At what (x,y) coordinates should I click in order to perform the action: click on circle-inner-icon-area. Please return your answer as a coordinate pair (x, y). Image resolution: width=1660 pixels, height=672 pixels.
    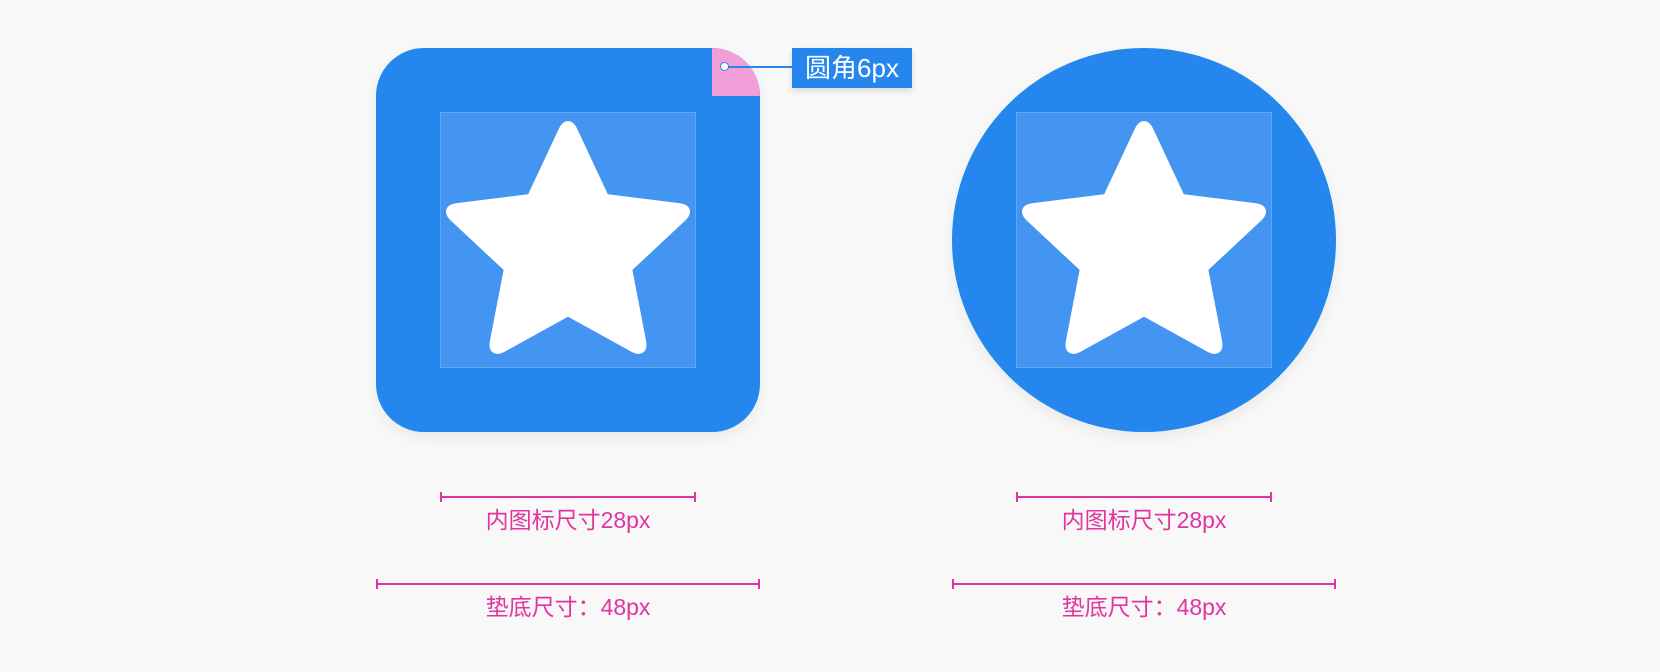
    Looking at the image, I should click on (1144, 240).